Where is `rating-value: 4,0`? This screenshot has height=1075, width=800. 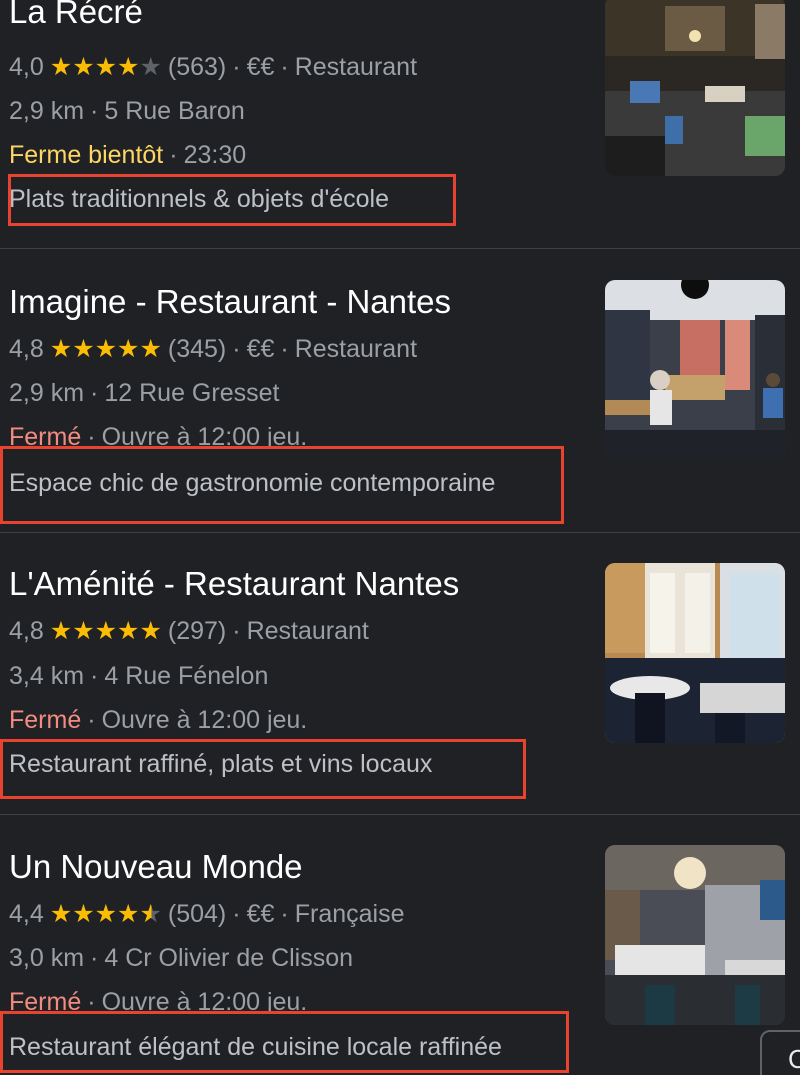
rating-value: 4,0 is located at coordinates (26, 67).